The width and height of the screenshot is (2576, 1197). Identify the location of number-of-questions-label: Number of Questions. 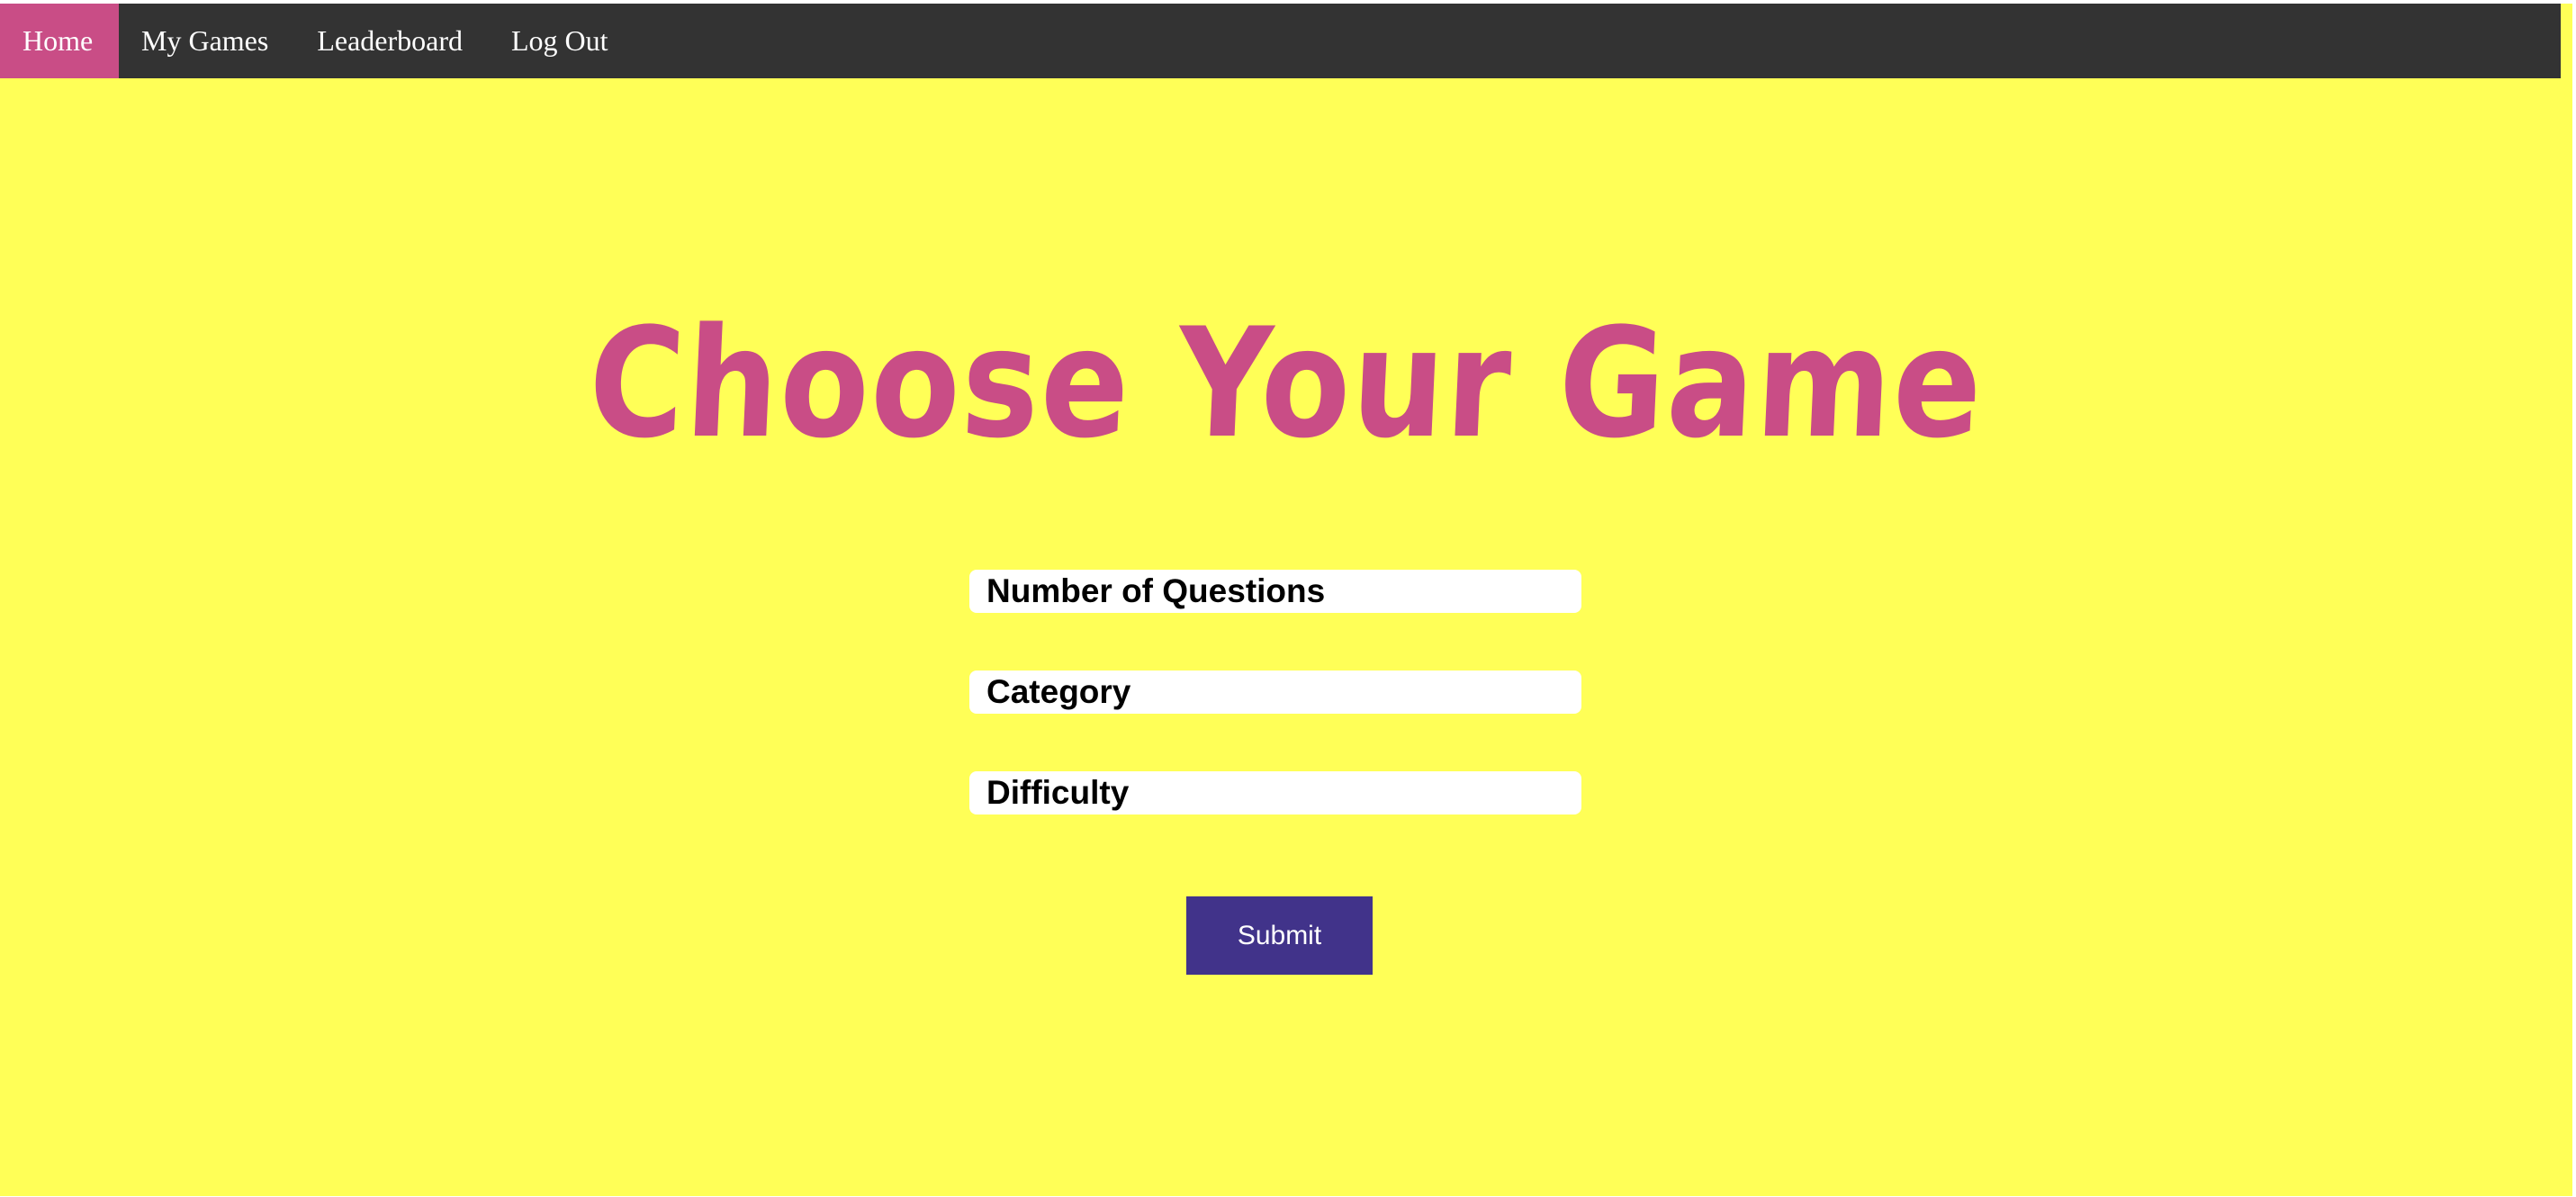
(1156, 590).